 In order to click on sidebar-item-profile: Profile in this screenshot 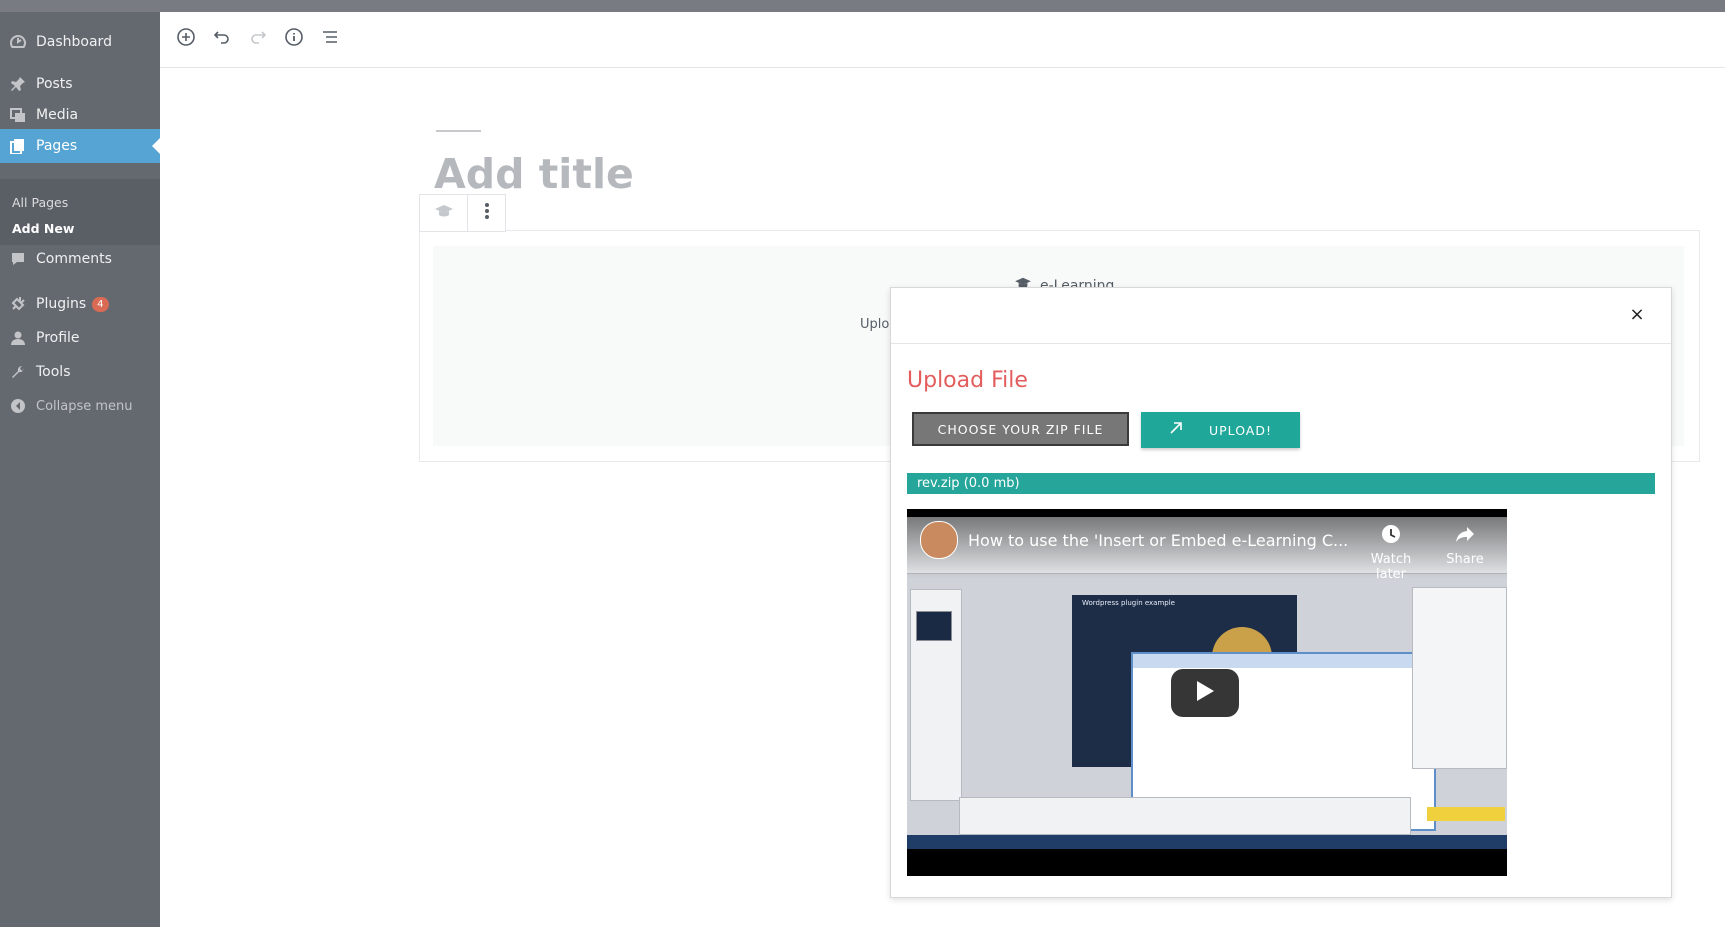, I will do `click(80, 338)`.